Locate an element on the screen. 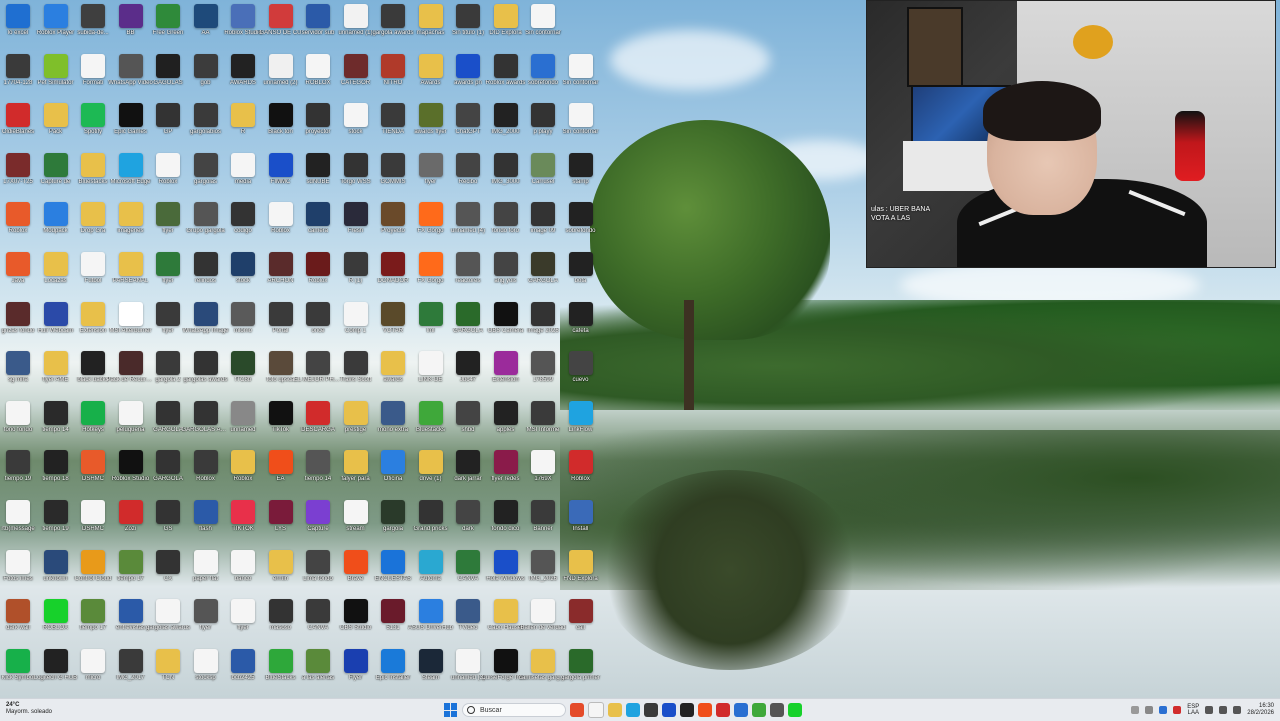  msi-icon is located at coordinates (687, 710).